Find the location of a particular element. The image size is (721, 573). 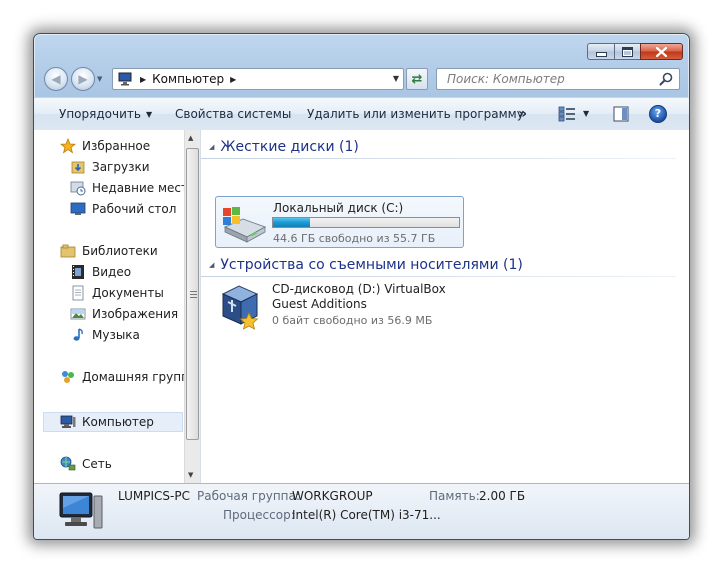

preview-pane-icon is located at coordinates (621, 114).